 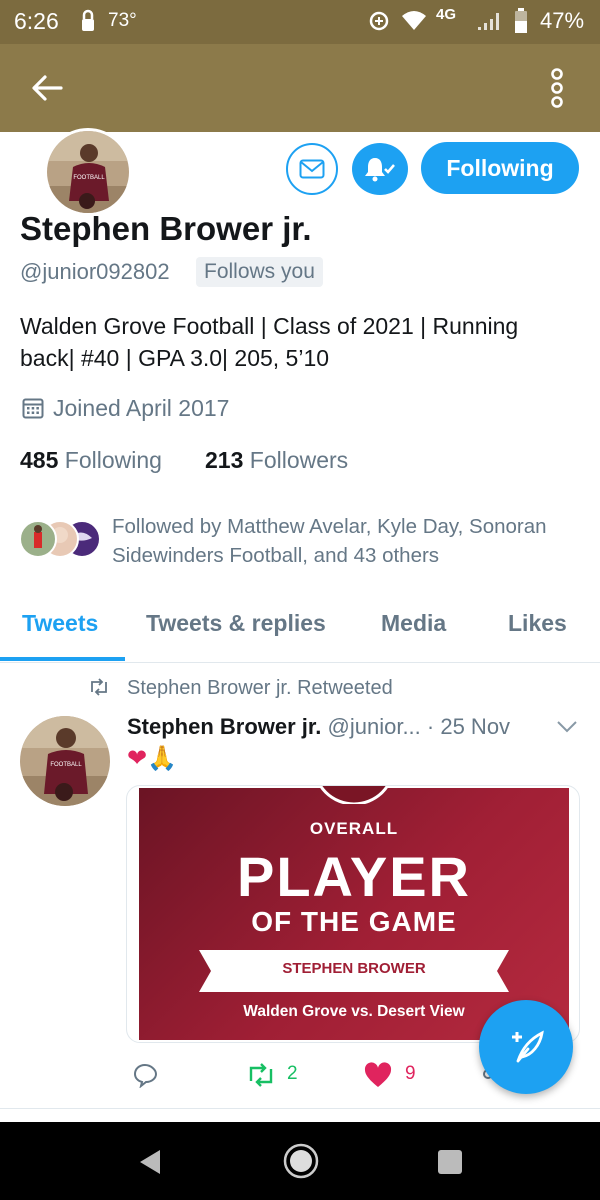 I want to click on back-button, so click(x=47, y=88).